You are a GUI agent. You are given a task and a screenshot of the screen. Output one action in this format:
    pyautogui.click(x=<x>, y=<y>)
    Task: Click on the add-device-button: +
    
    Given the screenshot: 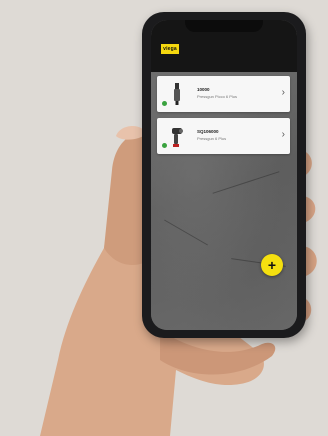 What is the action you would take?
    pyautogui.click(x=272, y=265)
    